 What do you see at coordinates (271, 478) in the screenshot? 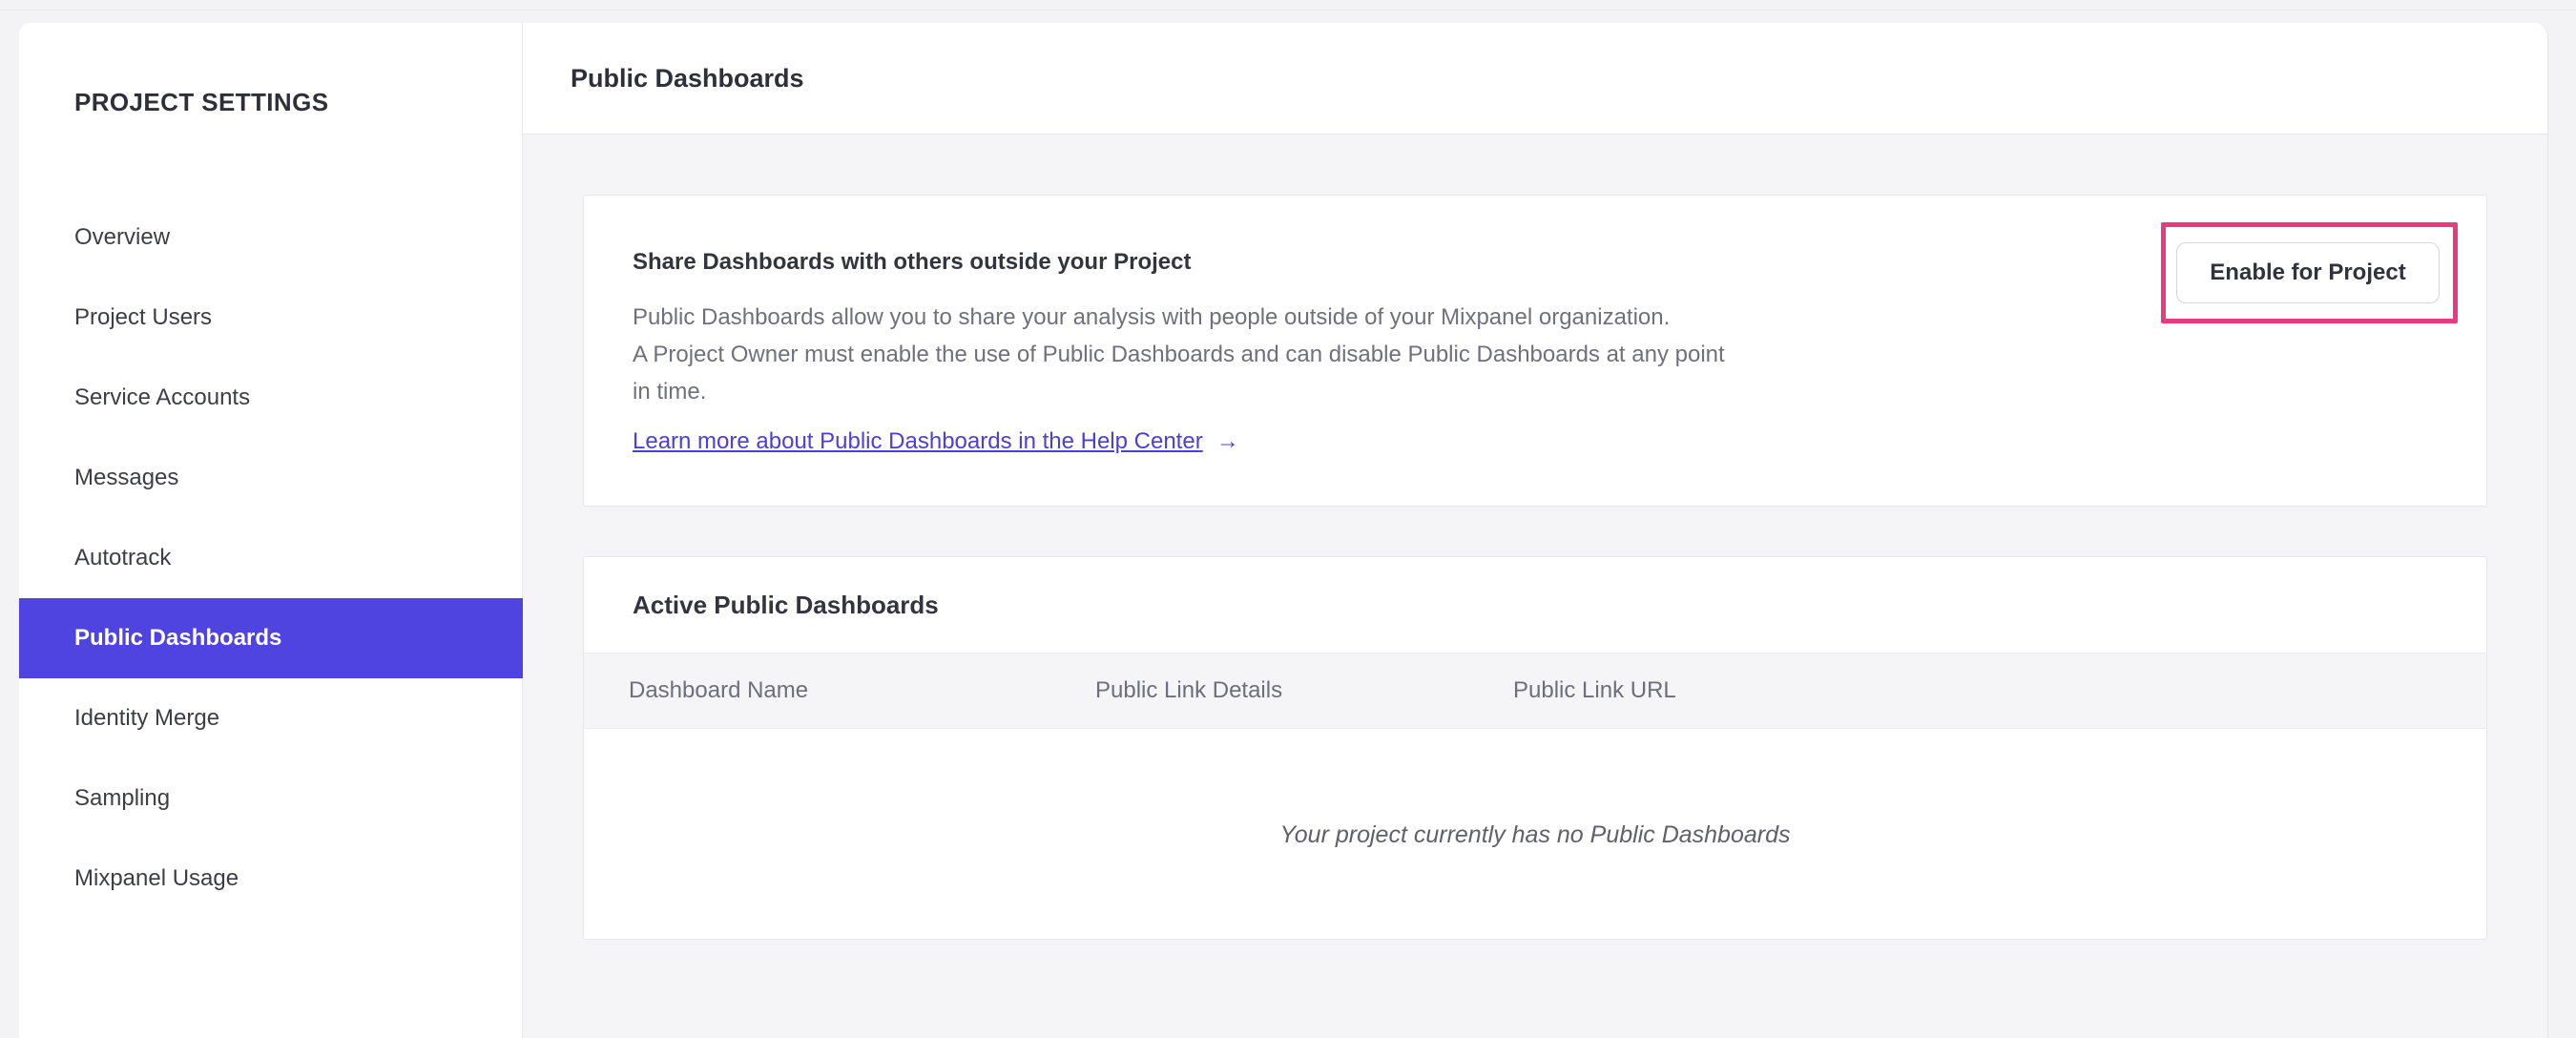
I see `sidebar-item-messages: Messages` at bounding box center [271, 478].